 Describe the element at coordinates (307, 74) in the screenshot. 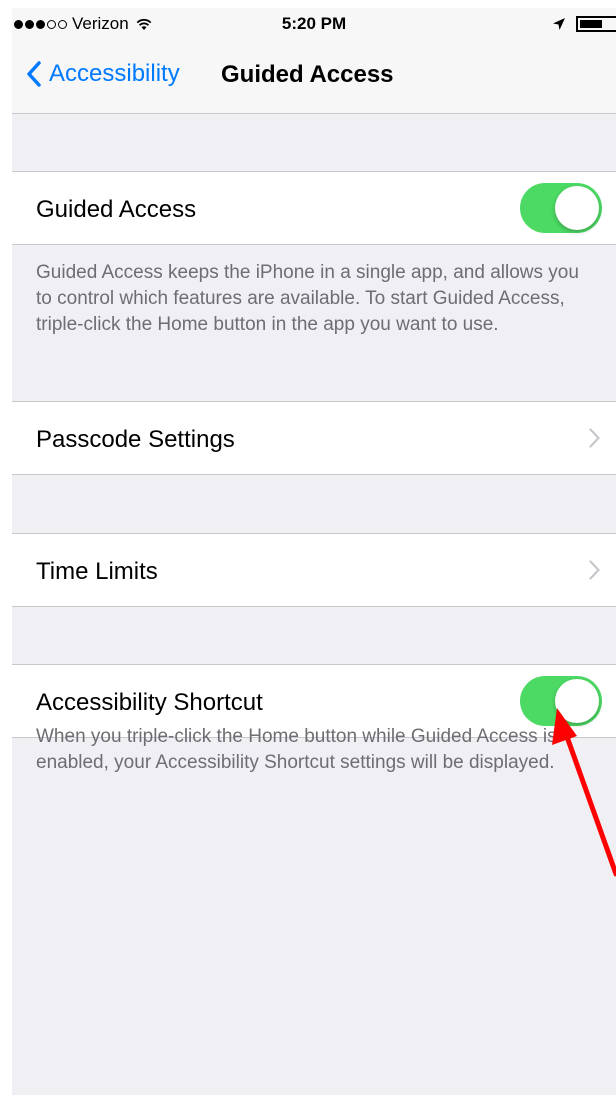

I see `page-title: Guided Access` at that location.